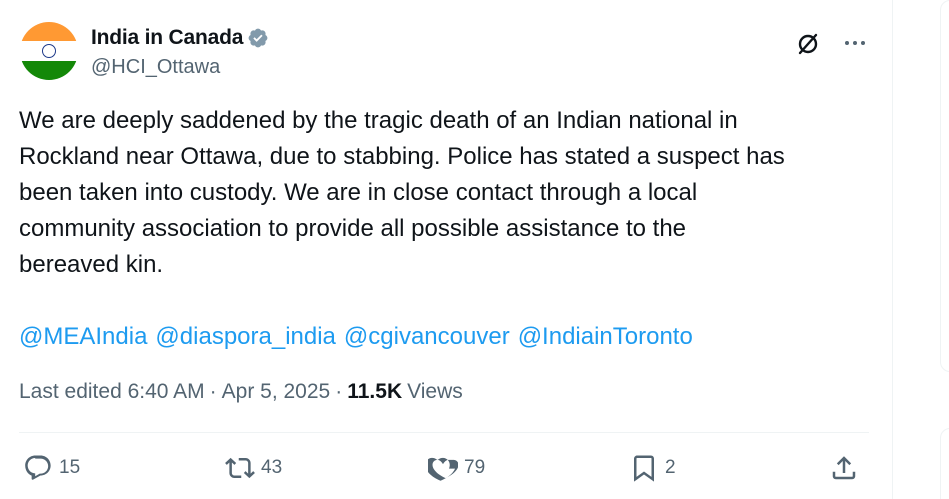  Describe the element at coordinates (670, 467) in the screenshot. I see `bookmark-count: 2` at that location.